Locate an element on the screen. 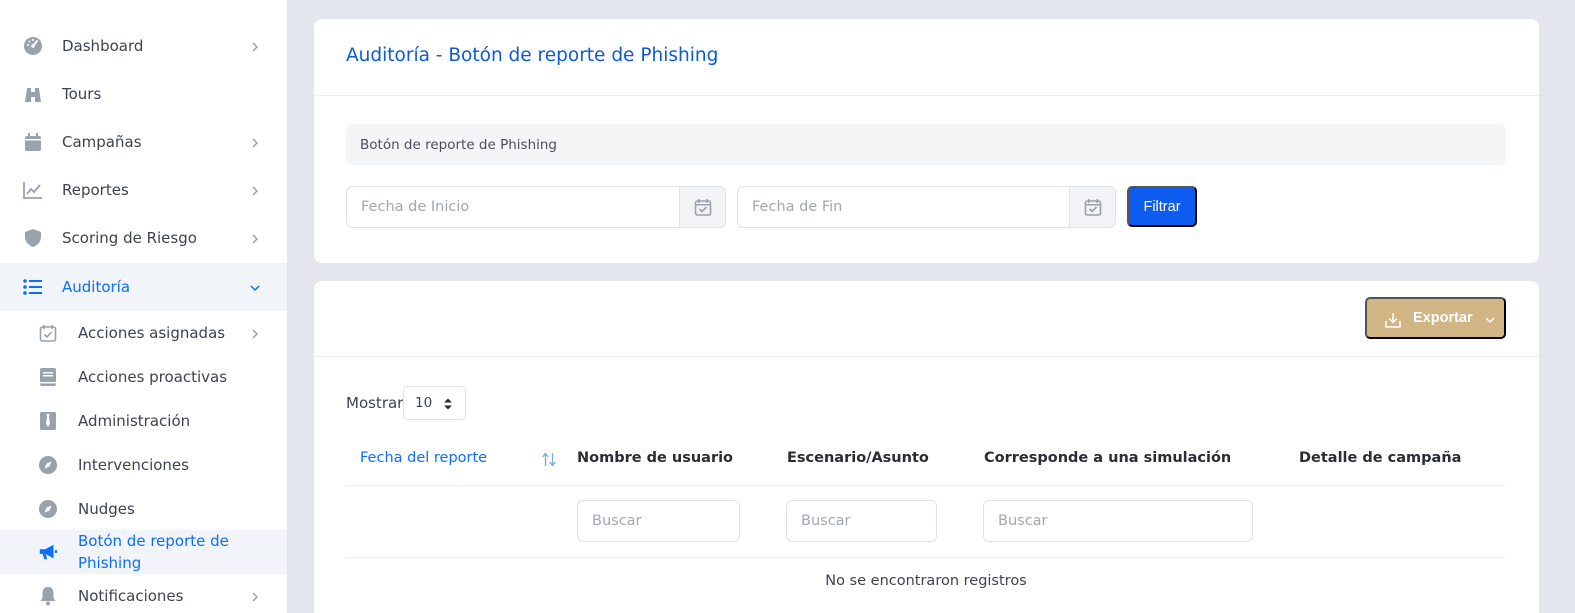 The height and width of the screenshot is (613, 1575). page-title: Auditoría - Botón de reporte de Phishing is located at coordinates (532, 55).